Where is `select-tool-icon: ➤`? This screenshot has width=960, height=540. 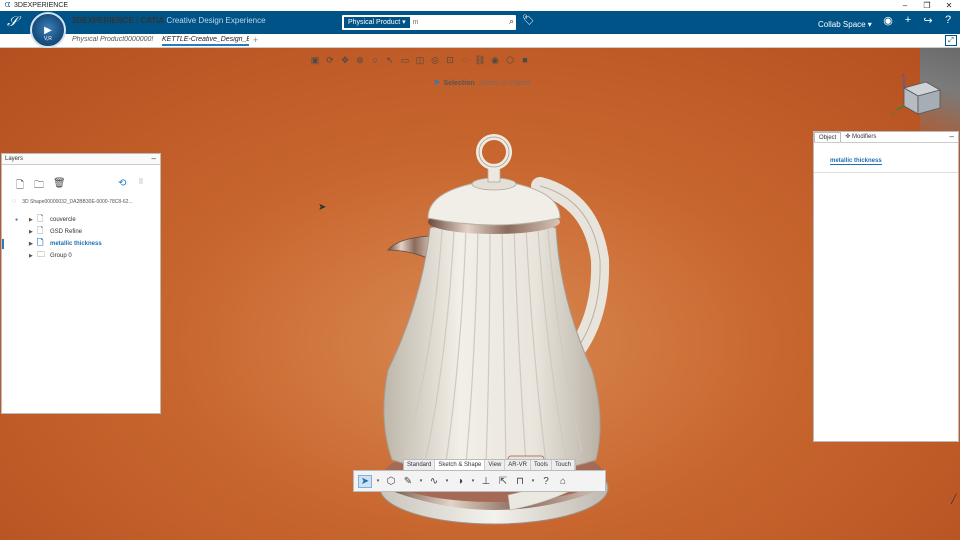 select-tool-icon: ➤ is located at coordinates (365, 481).